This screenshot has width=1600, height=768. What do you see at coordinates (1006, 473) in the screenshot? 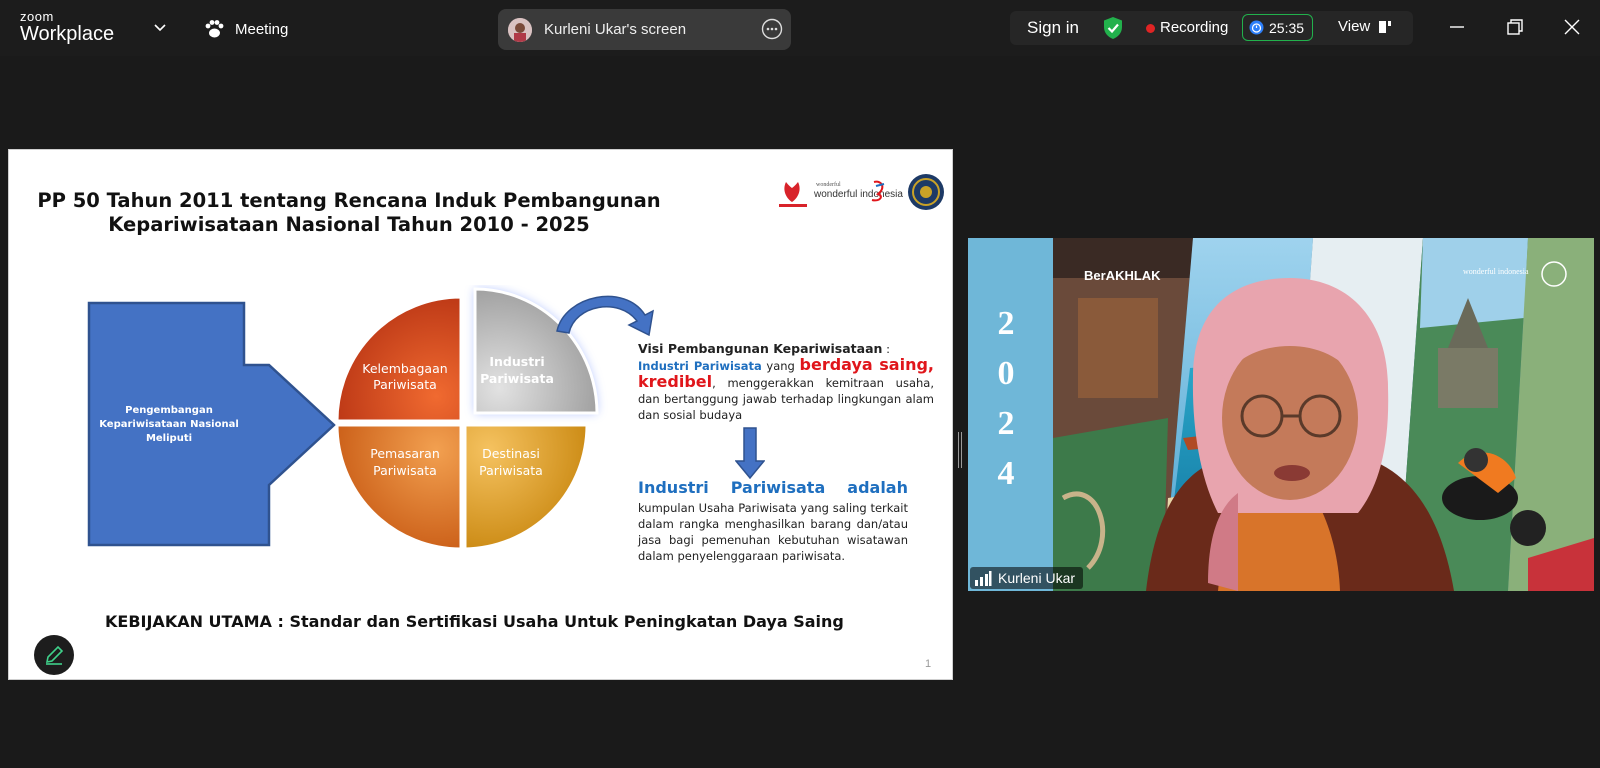
I see `year-digit-4: 4` at bounding box center [1006, 473].